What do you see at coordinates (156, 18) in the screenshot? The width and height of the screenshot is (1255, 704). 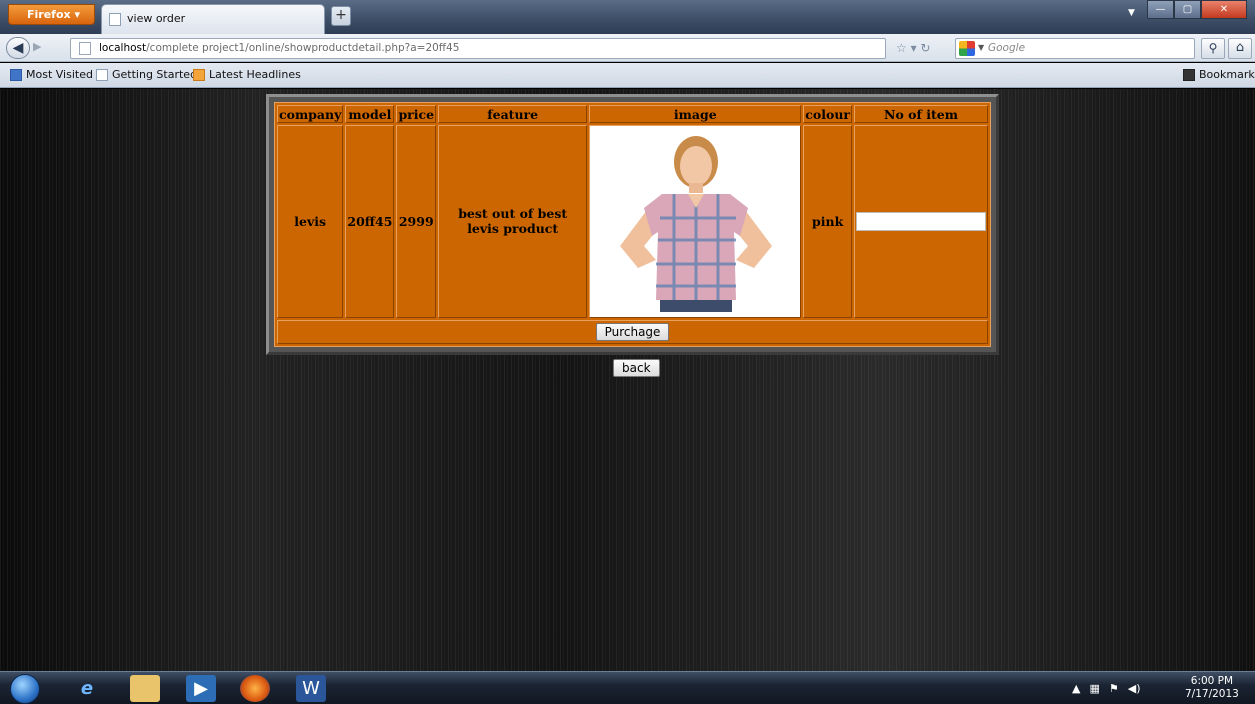 I see `tab-label: view order` at bounding box center [156, 18].